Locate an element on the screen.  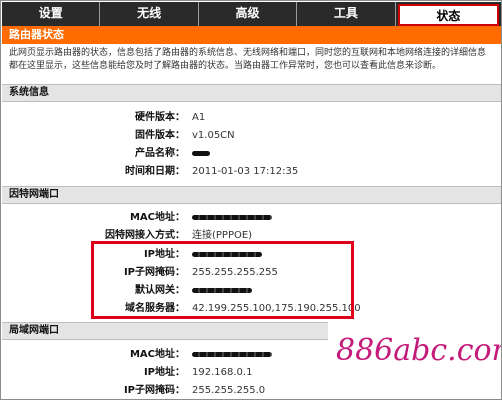
product-name-label: 产品名称： is located at coordinates (160, 153).